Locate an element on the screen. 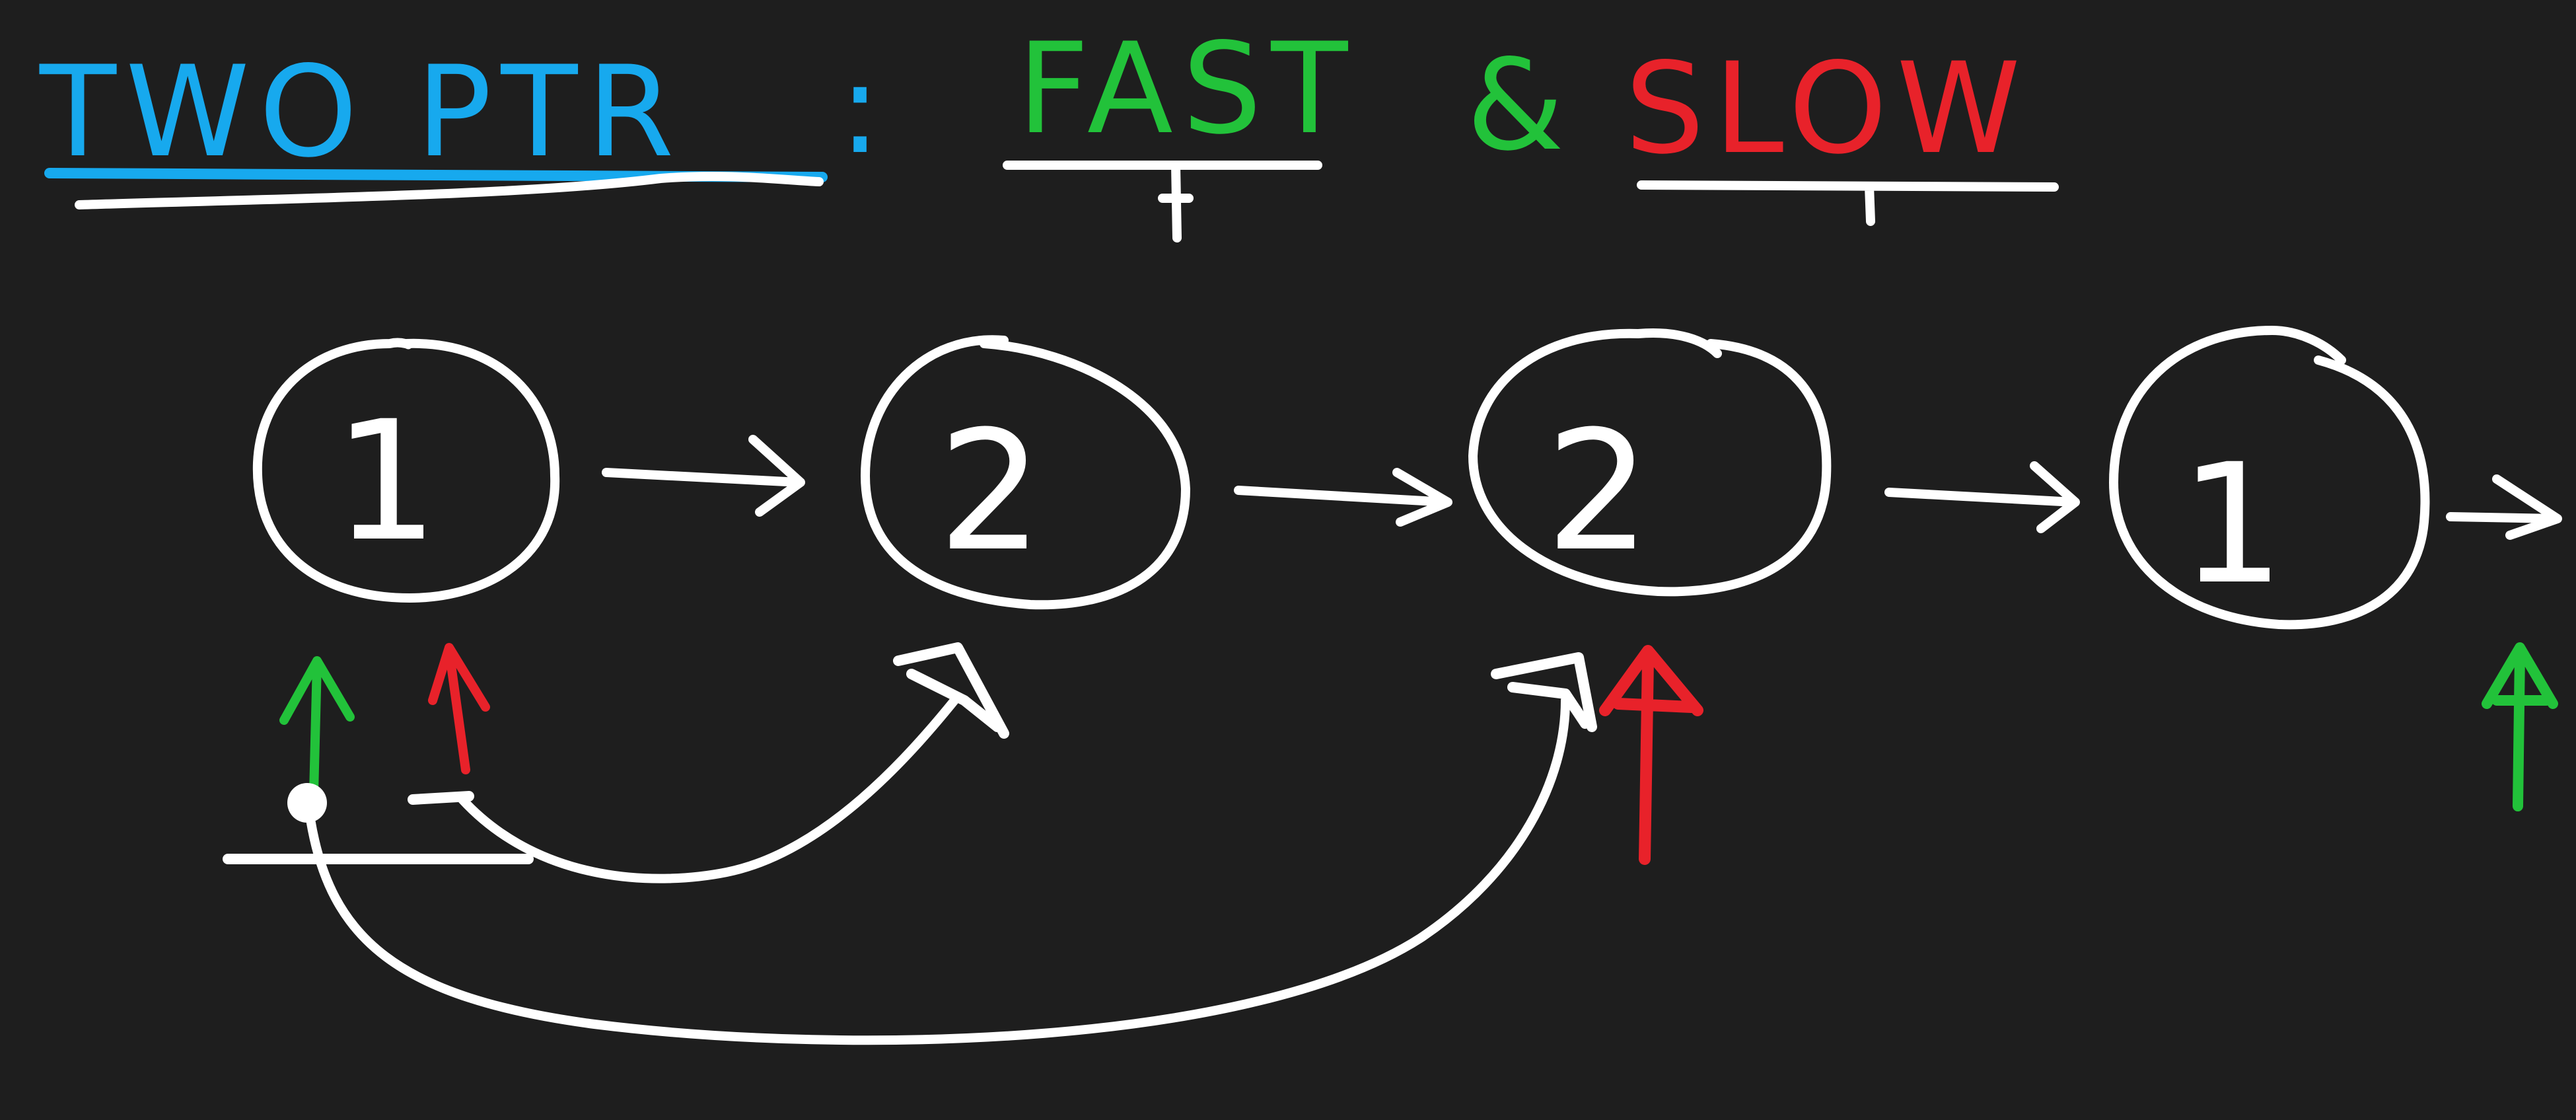 Image resolution: width=2576 pixels, height=1120 pixels. slow-move-path is located at coordinates (733, 762).